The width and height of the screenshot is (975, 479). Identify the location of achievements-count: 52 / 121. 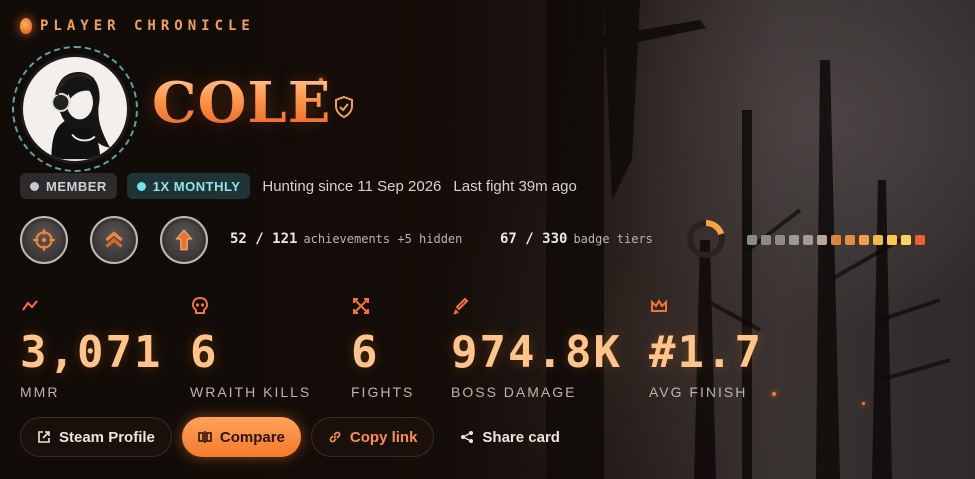
(264, 239).